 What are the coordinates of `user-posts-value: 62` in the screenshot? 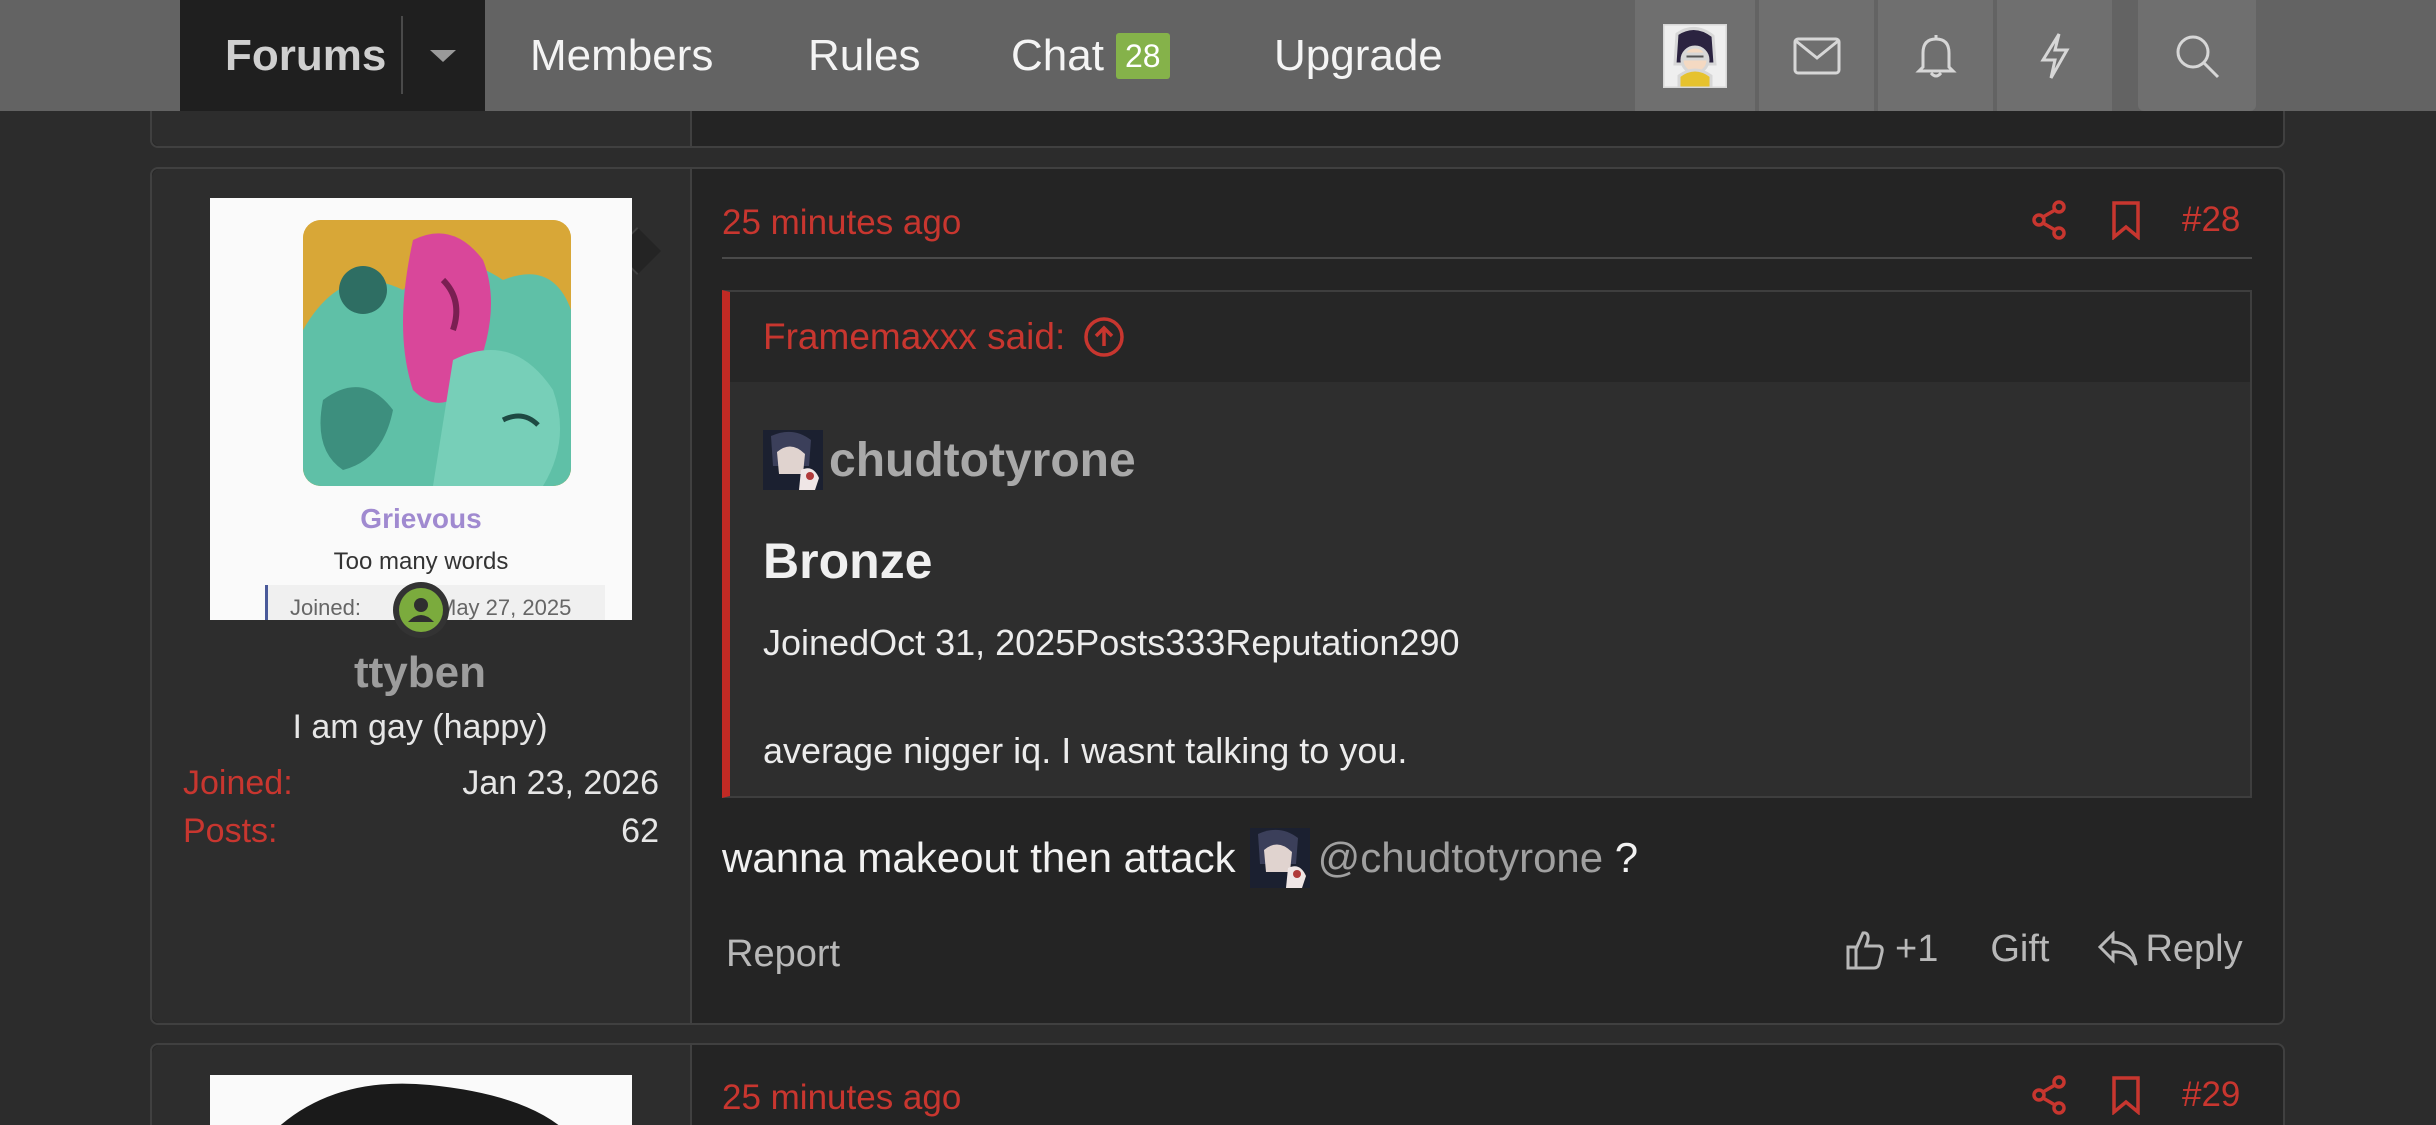 It's located at (640, 831).